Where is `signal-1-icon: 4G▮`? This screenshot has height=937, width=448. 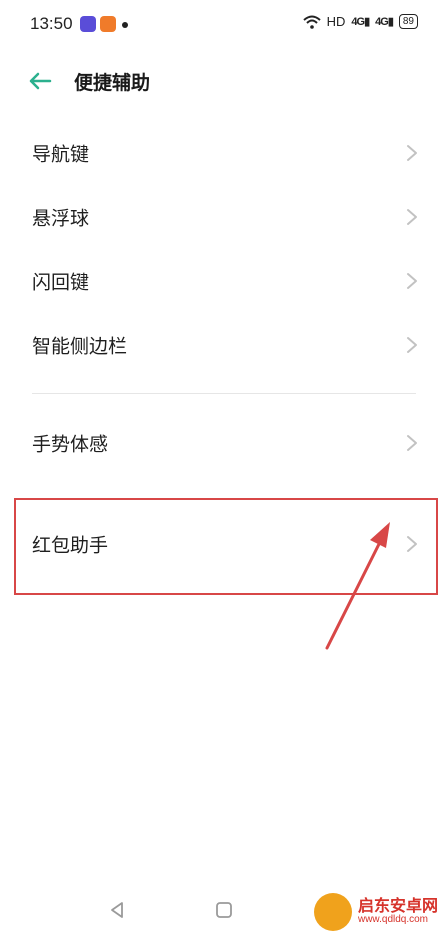
signal-1-icon: 4G▮ is located at coordinates (360, 22).